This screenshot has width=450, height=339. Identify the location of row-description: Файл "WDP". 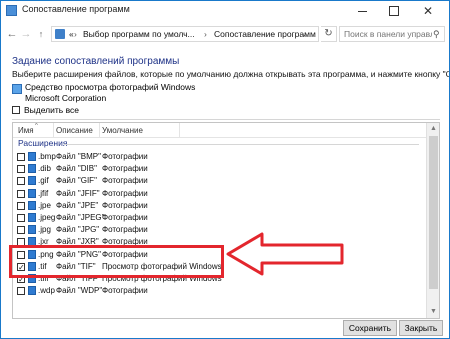
(79, 291).